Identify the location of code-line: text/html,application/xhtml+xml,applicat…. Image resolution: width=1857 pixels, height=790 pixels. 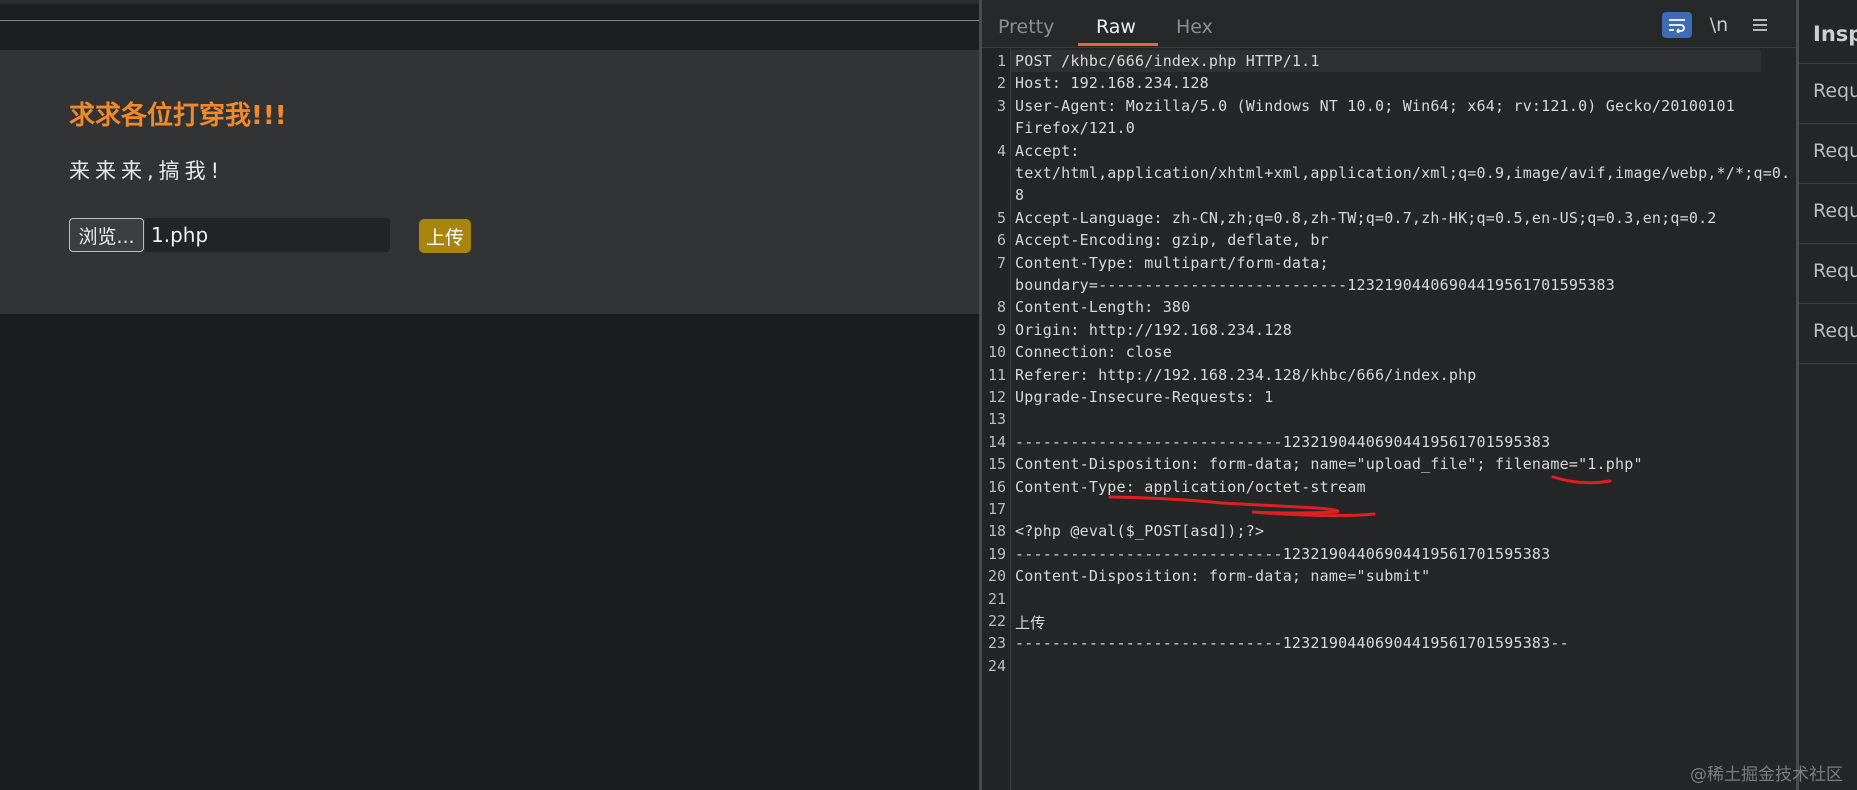
(1403, 173).